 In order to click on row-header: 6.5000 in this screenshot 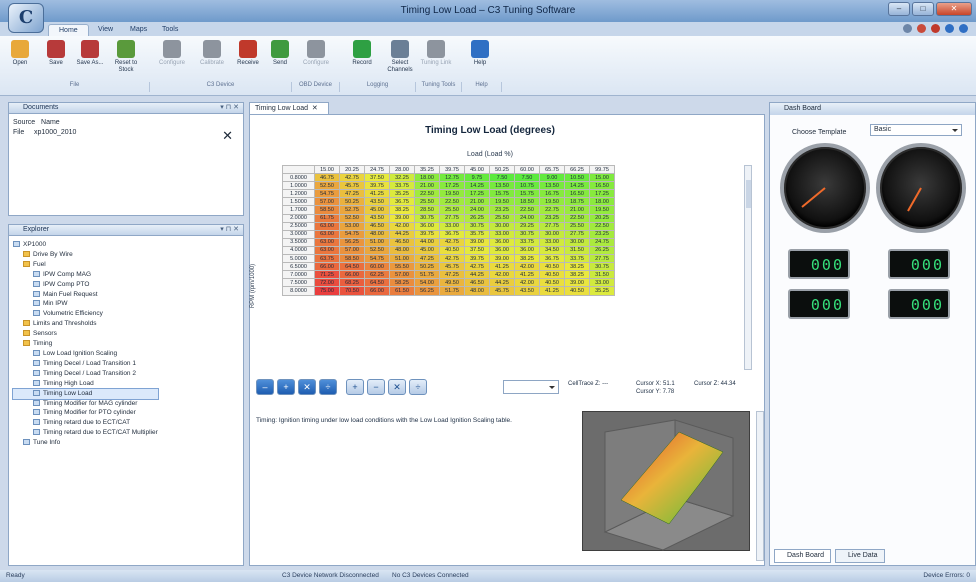, I will do `click(298, 267)`.